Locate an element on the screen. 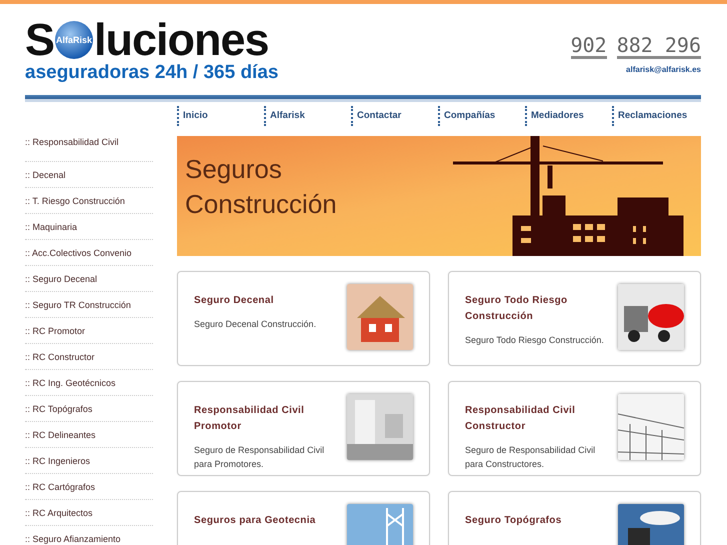 The width and height of the screenshot is (727, 545). card-description: Seguro de Responsabilidad Civil para Promotores. is located at coordinates (260, 457).